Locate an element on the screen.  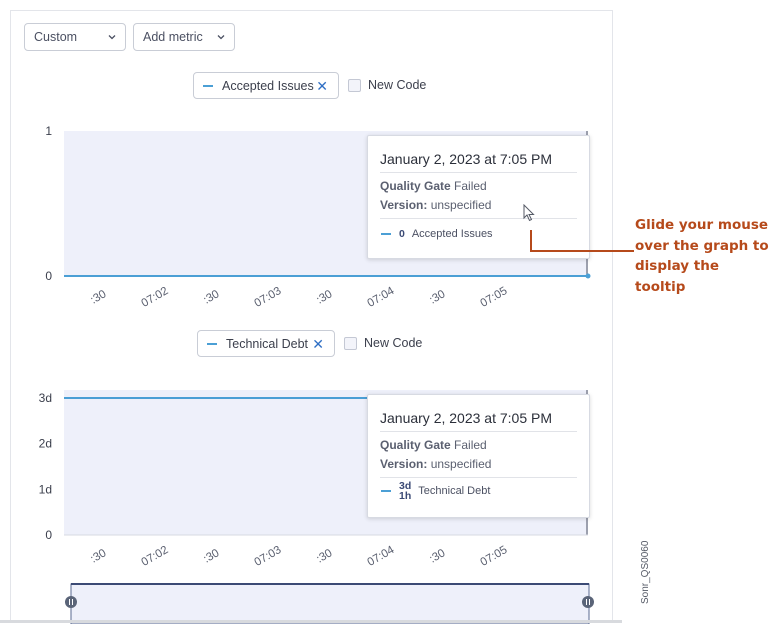
watermark: Sonr_QS0060 is located at coordinates (645, 572).